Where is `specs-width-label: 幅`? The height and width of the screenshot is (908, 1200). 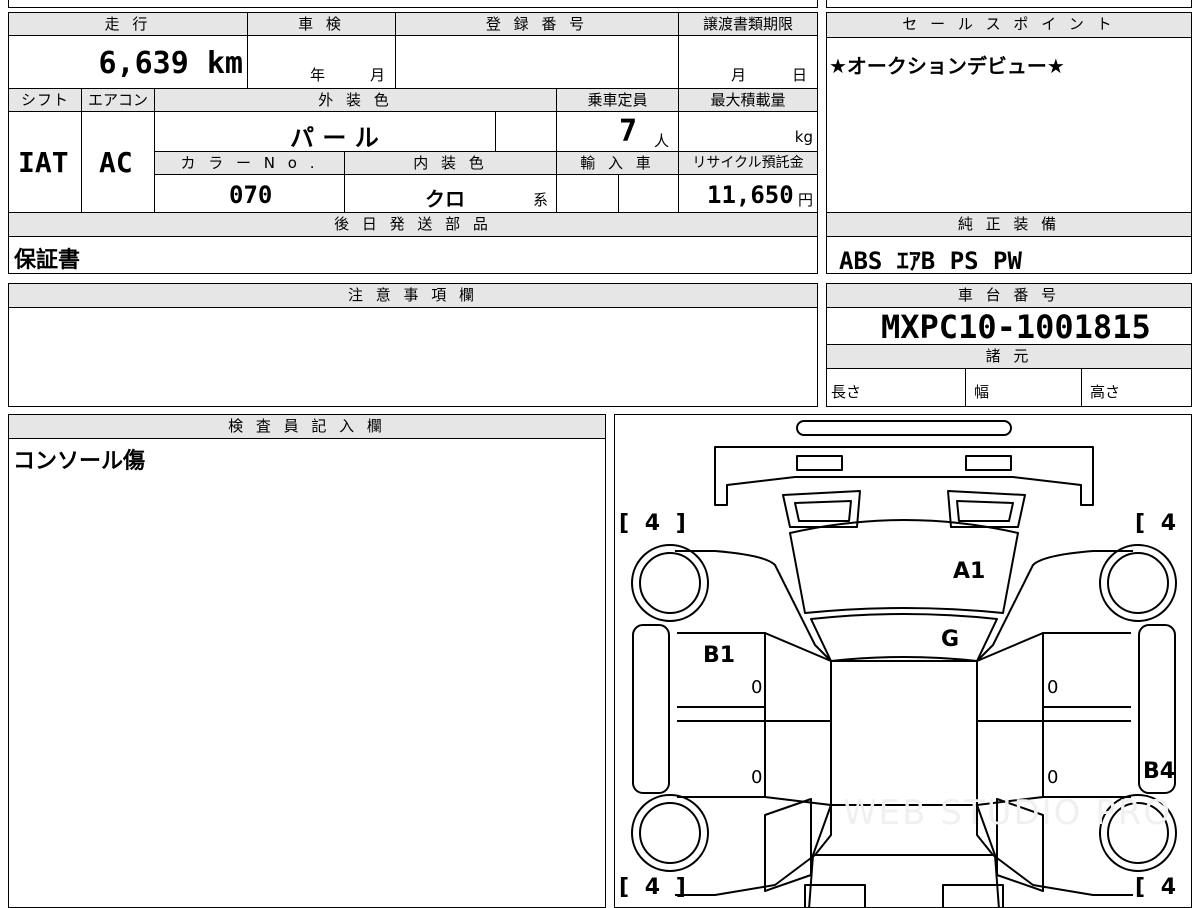
specs-width-label: 幅 is located at coordinates (981, 391).